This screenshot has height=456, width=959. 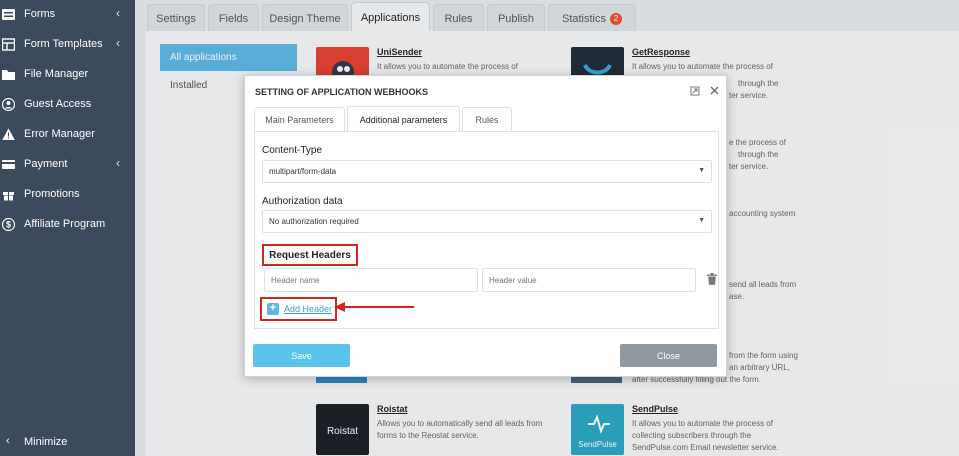 I want to click on add-header-button: + Add Header, so click(x=298, y=309).